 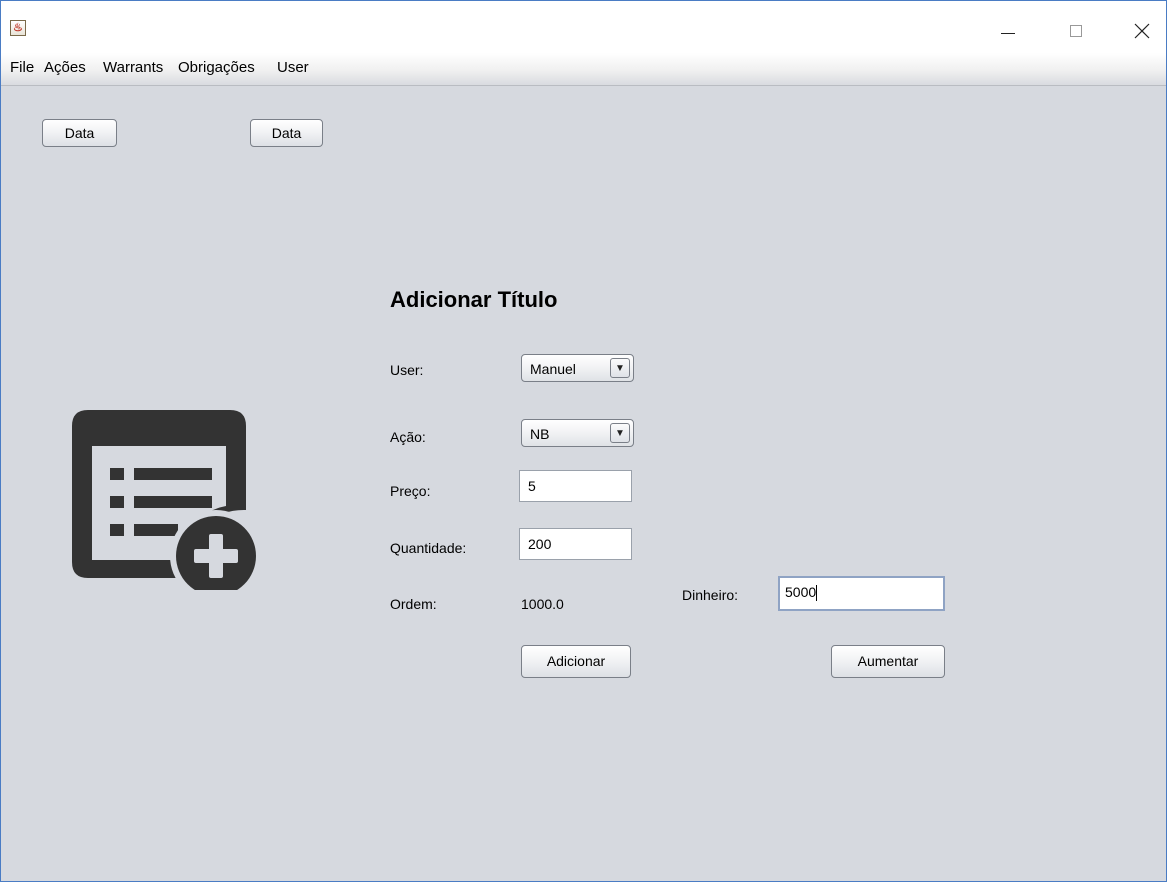 What do you see at coordinates (577, 433) in the screenshot?
I see `acao-combobox: NB ▼` at bounding box center [577, 433].